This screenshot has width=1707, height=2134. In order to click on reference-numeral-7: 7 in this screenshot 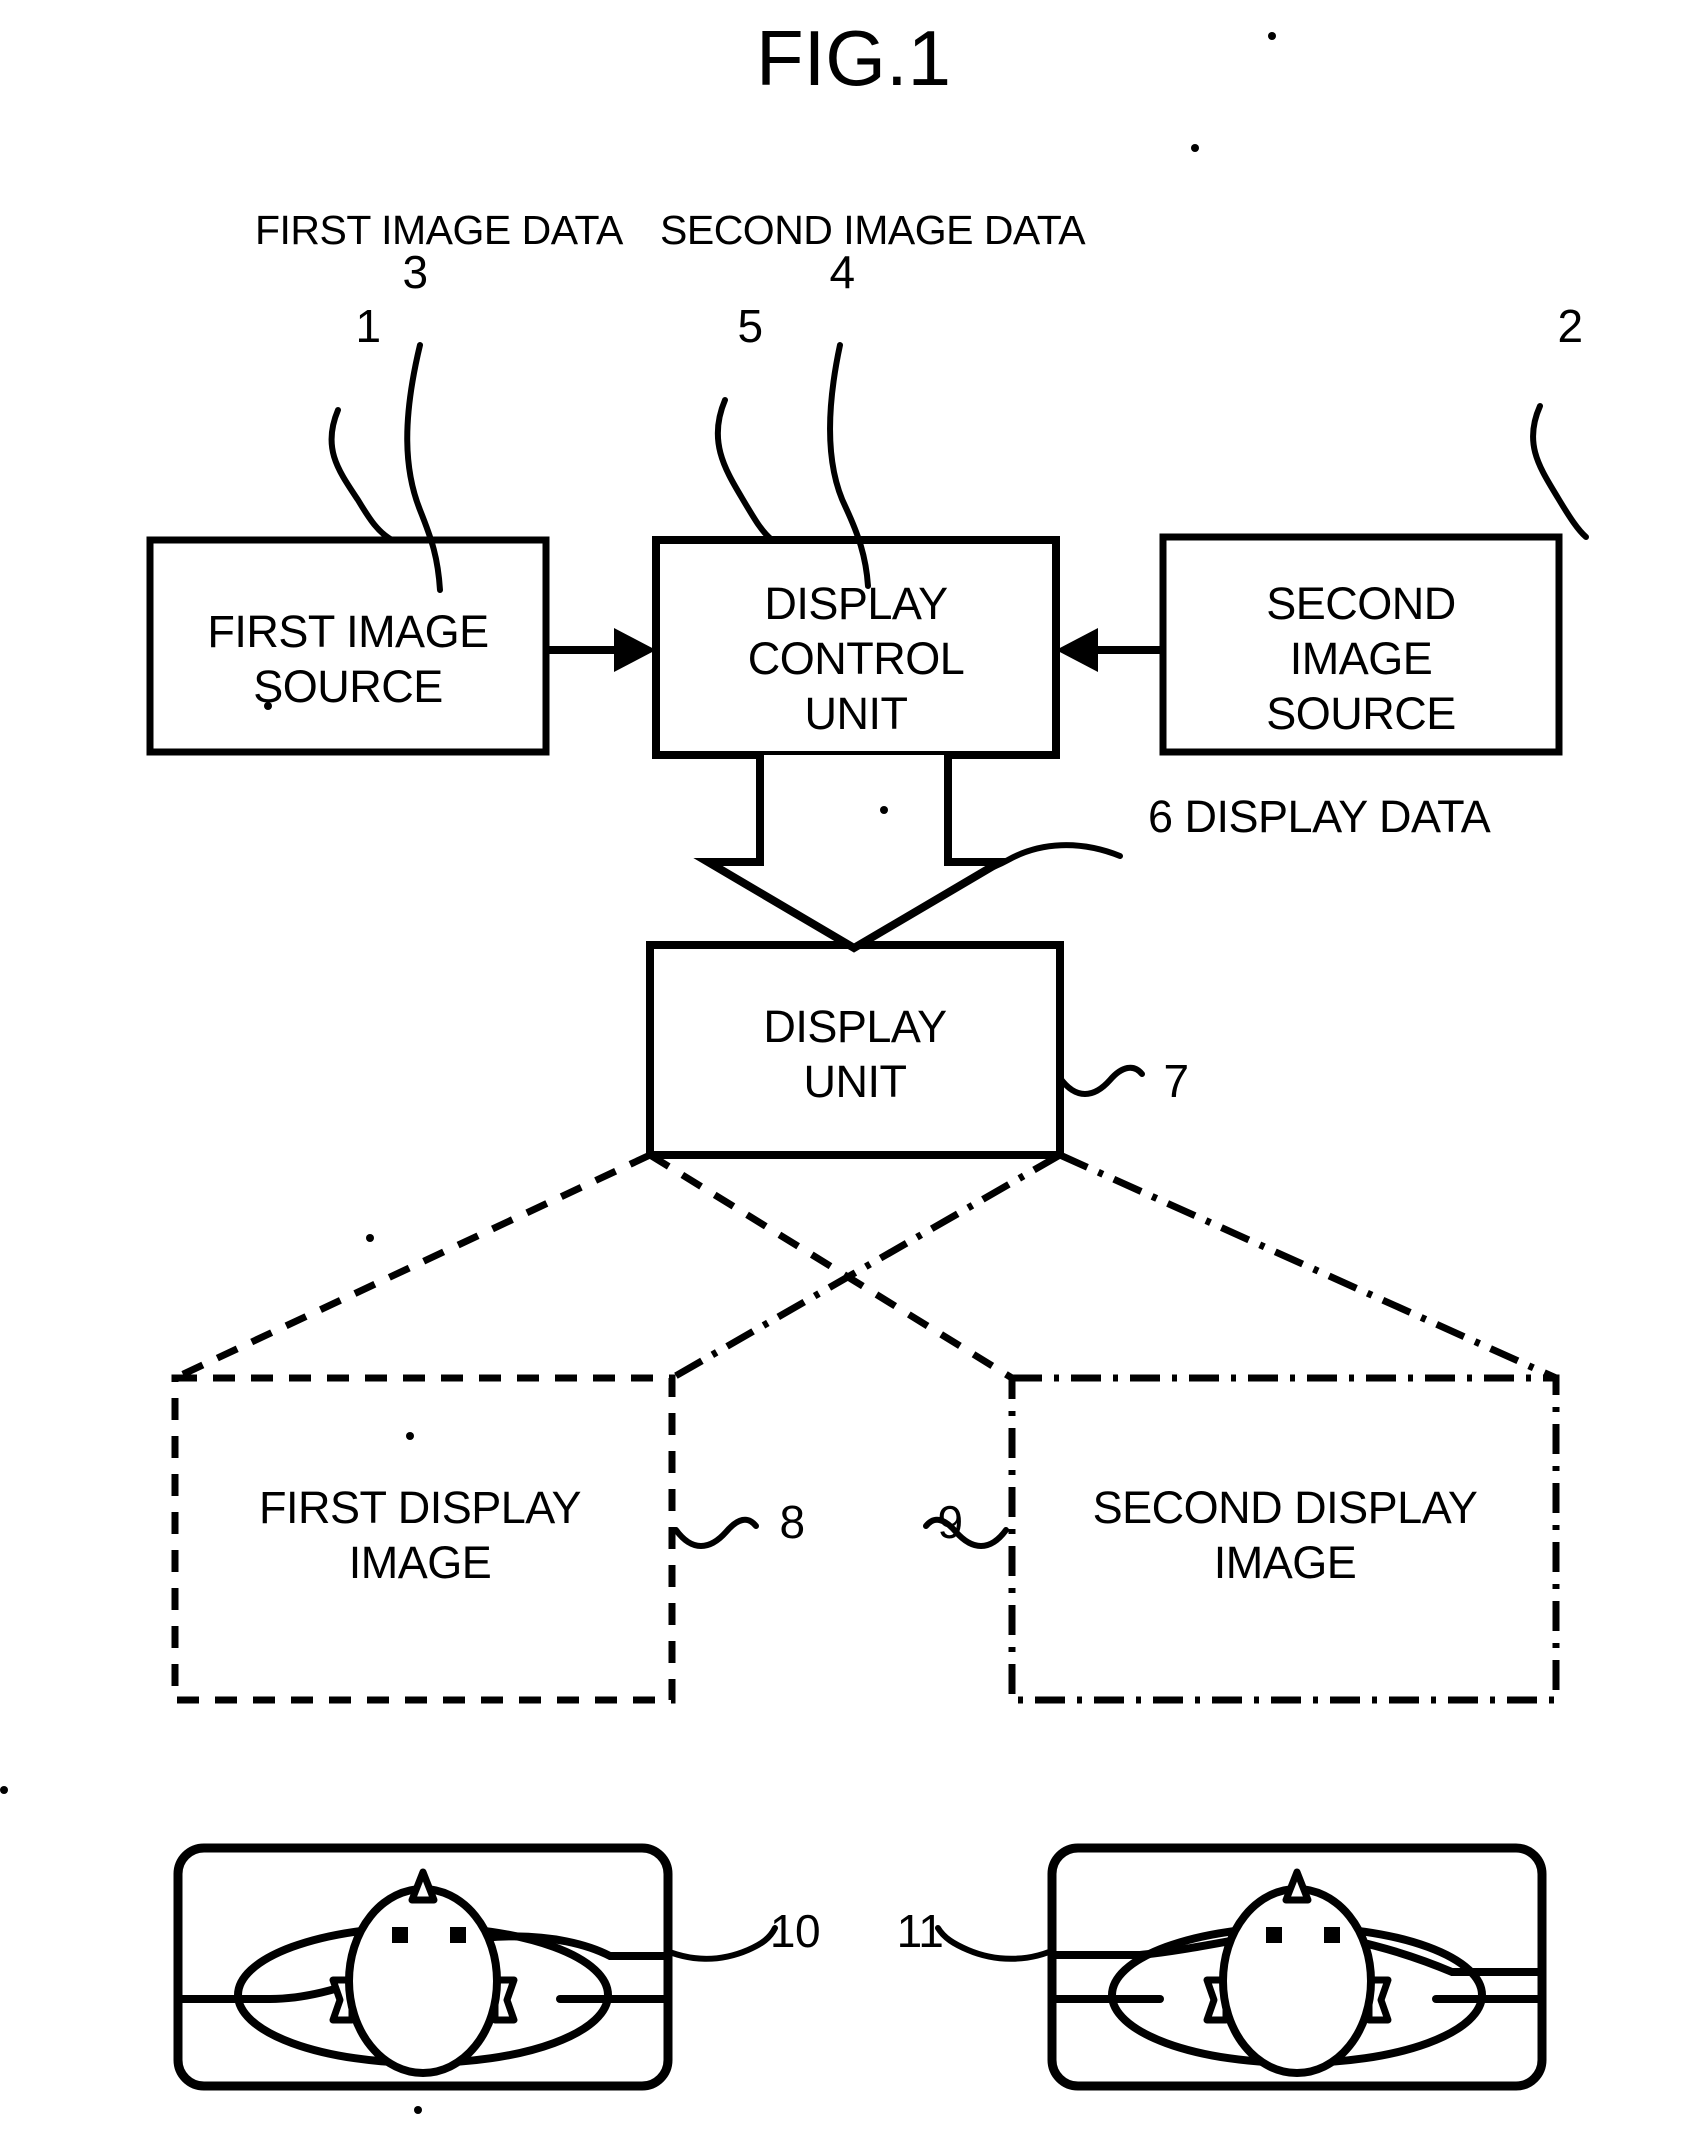, I will do `click(1176, 1081)`.